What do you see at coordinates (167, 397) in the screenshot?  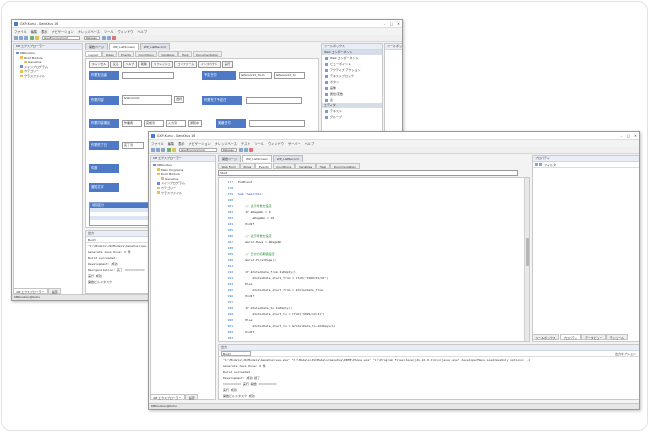 I see `tab-kb-explorer: KB エクスプローラー` at bounding box center [167, 397].